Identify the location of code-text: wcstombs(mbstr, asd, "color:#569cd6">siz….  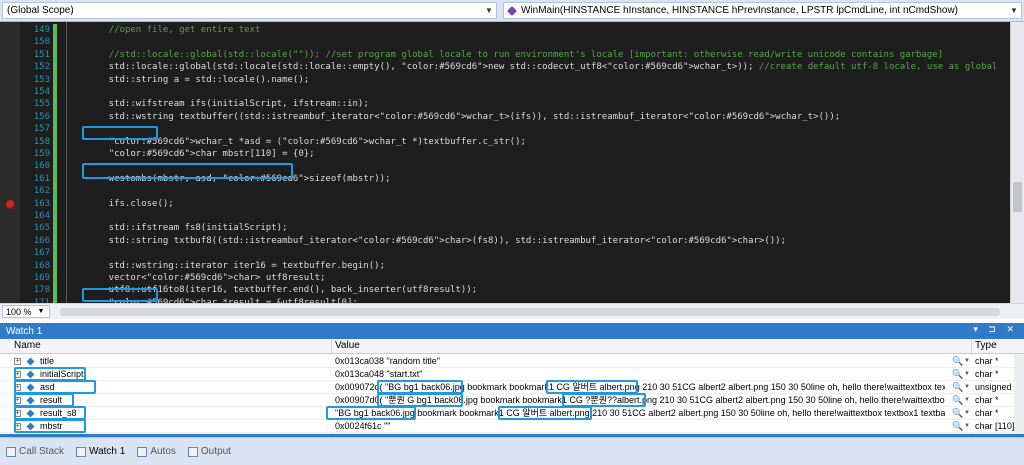
(239, 179).